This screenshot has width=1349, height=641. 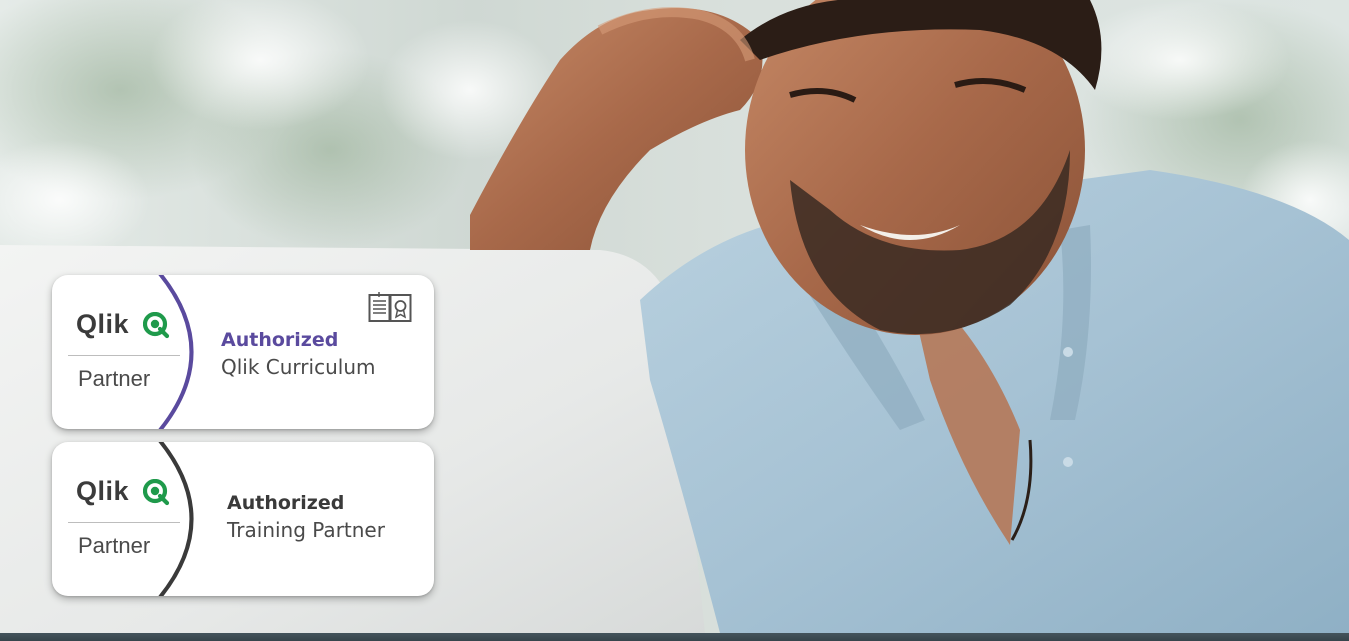 I want to click on qlik-curriculum-badge: Qlik Partner Authorized Qlik Curriculum, so click(x=243, y=352).